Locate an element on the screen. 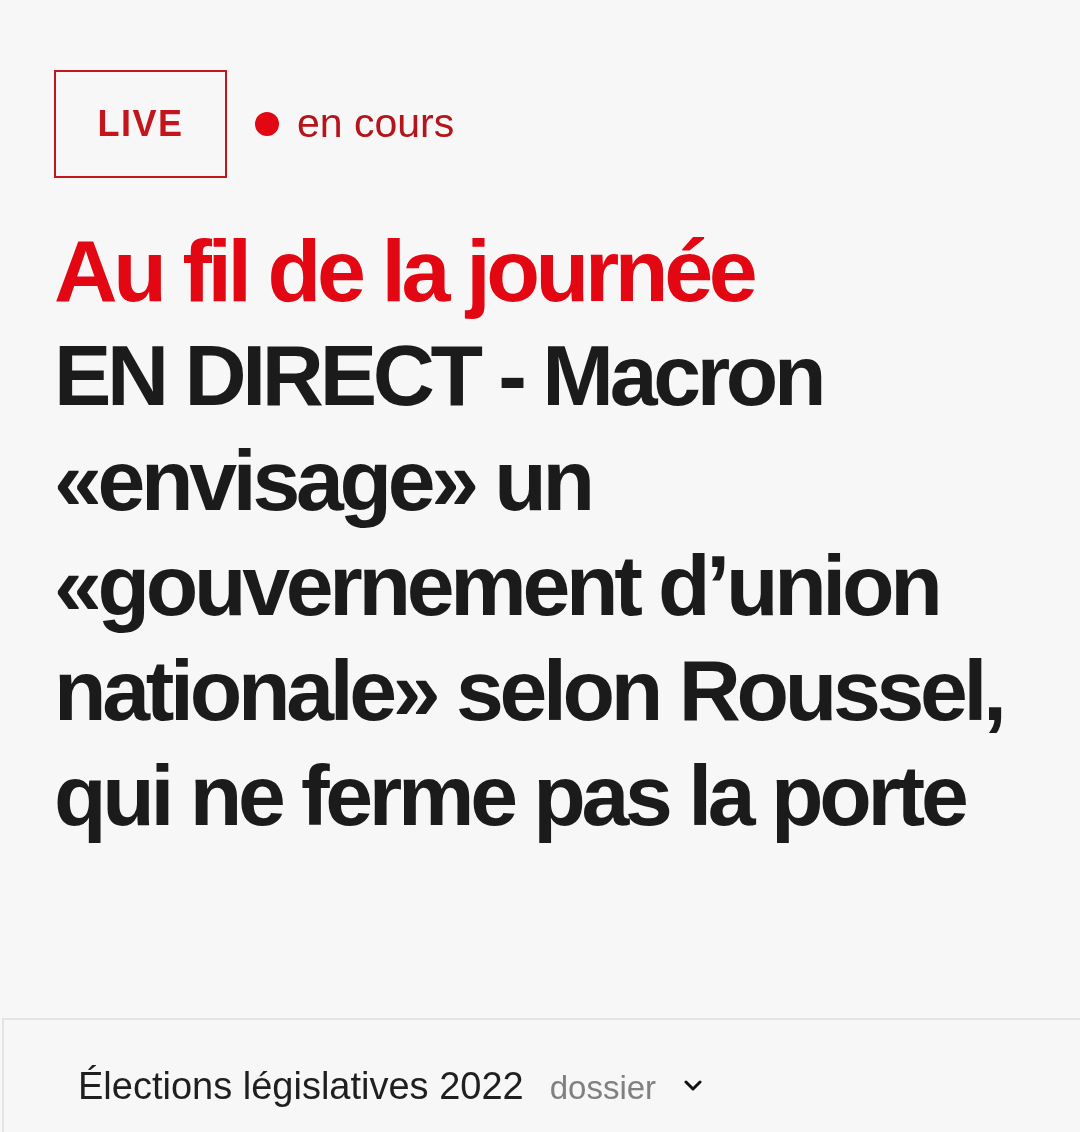 The width and height of the screenshot is (1080, 1132). live-dot-icon is located at coordinates (267, 124).